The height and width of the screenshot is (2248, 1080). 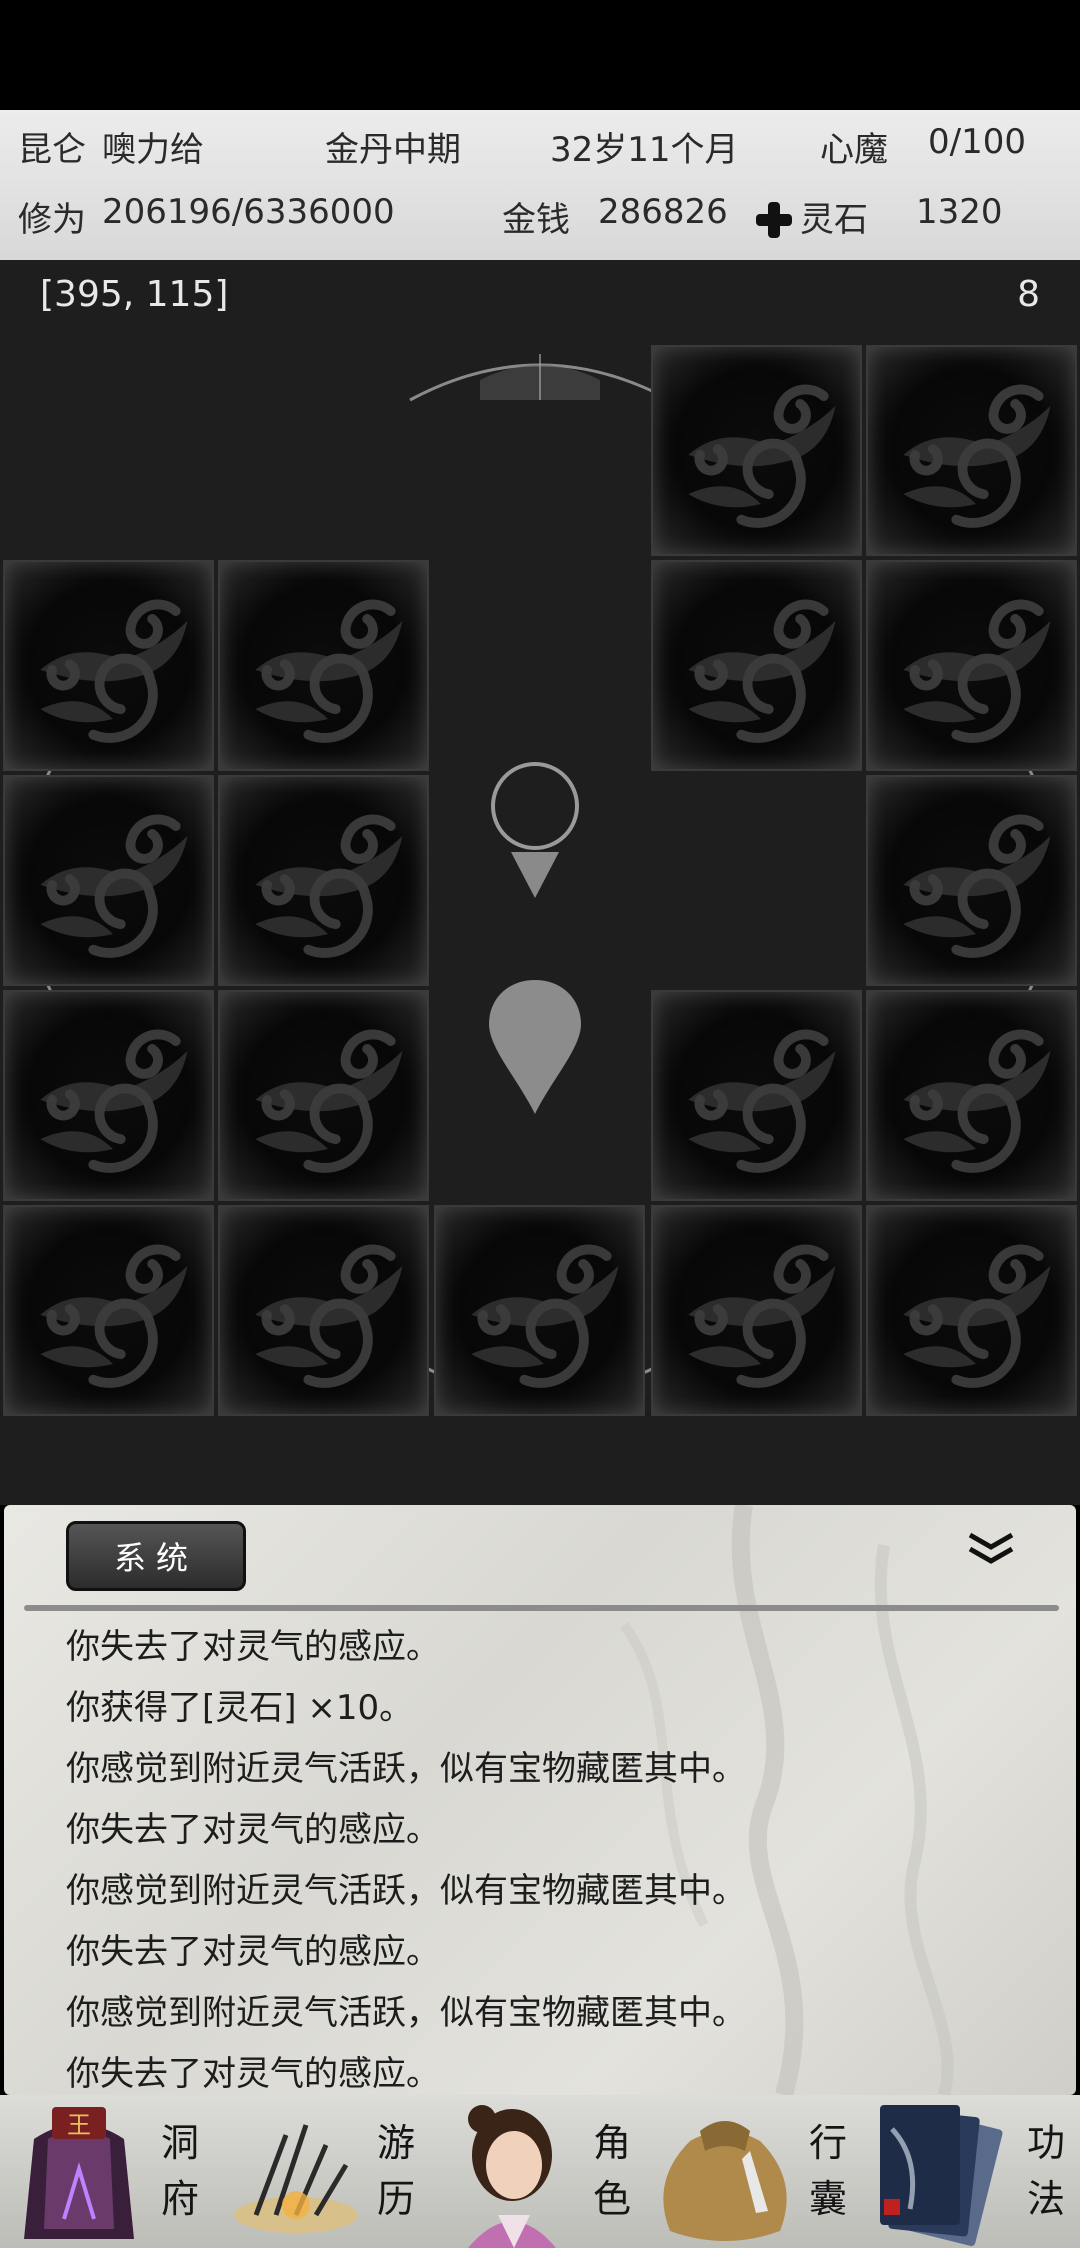 I want to click on log-message: 你获得了[灵石] ×10。, so click(x=240, y=1708).